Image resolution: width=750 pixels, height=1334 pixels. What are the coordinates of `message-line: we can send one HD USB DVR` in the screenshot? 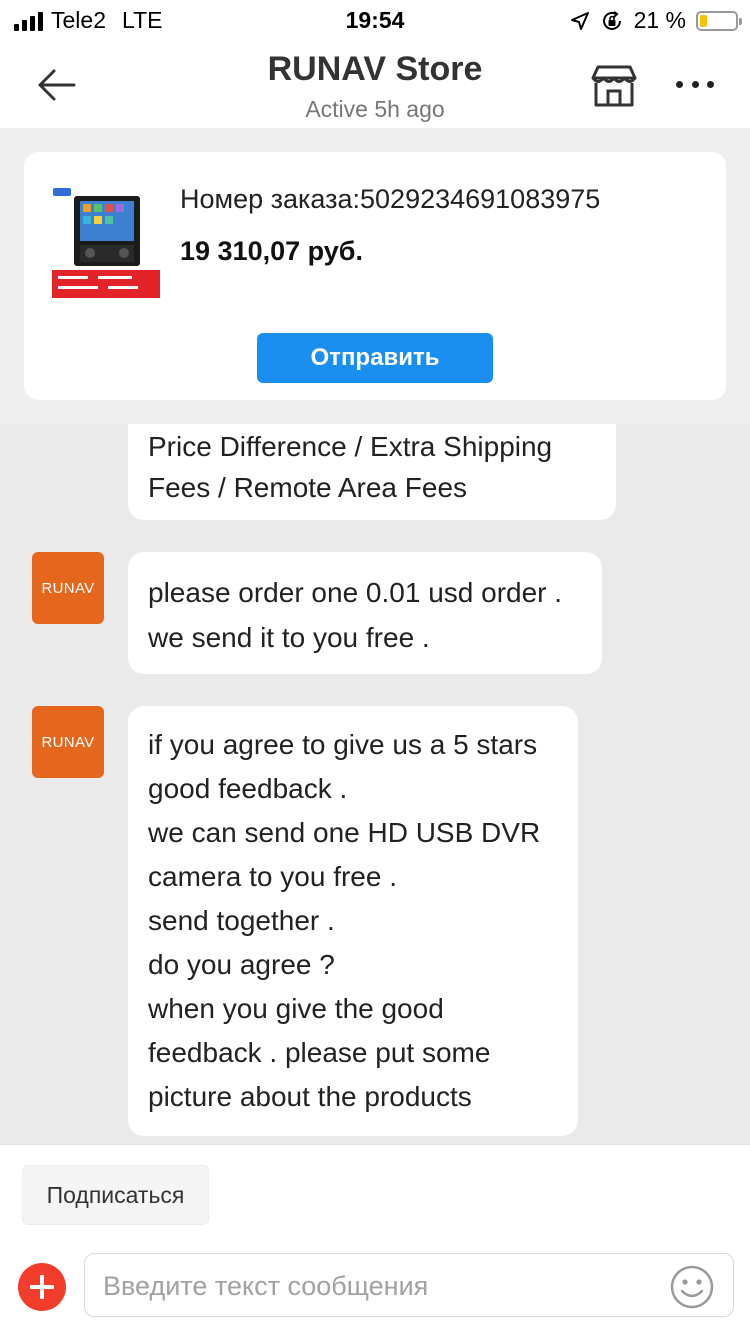 It's located at (344, 832).